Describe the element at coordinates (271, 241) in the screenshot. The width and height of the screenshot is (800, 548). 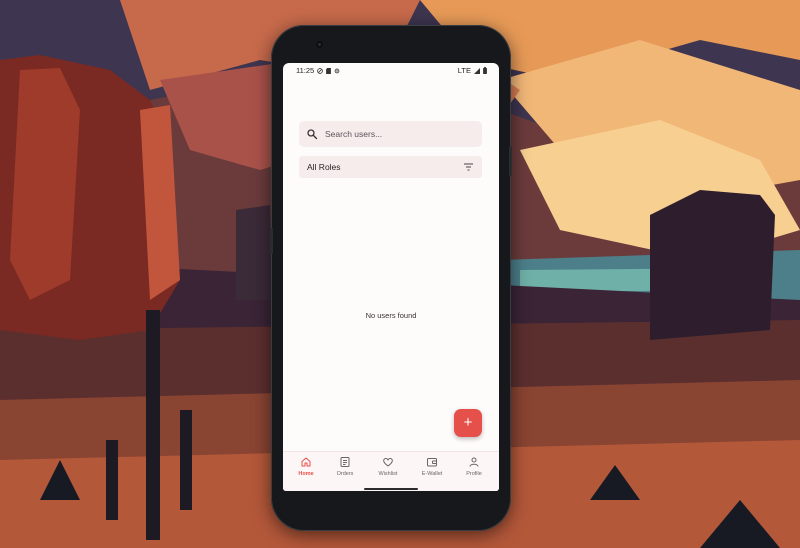
I see `volume-button` at that location.